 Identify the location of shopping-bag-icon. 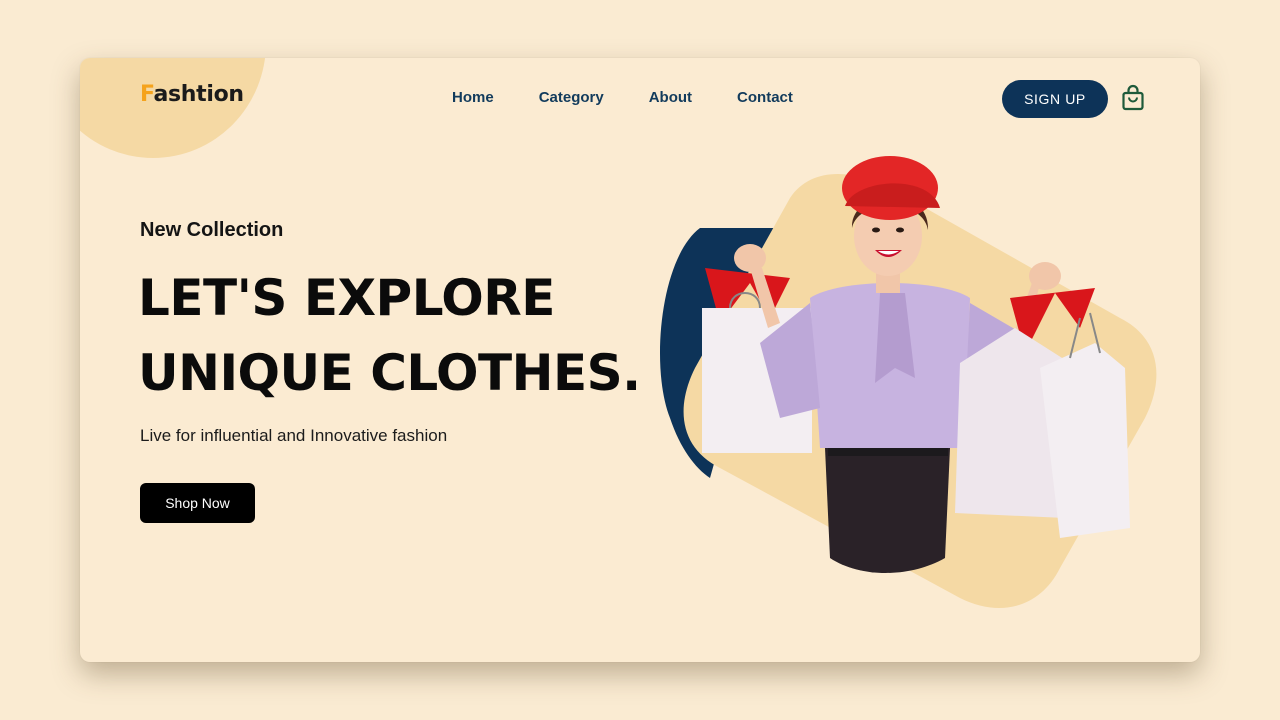
(1133, 98).